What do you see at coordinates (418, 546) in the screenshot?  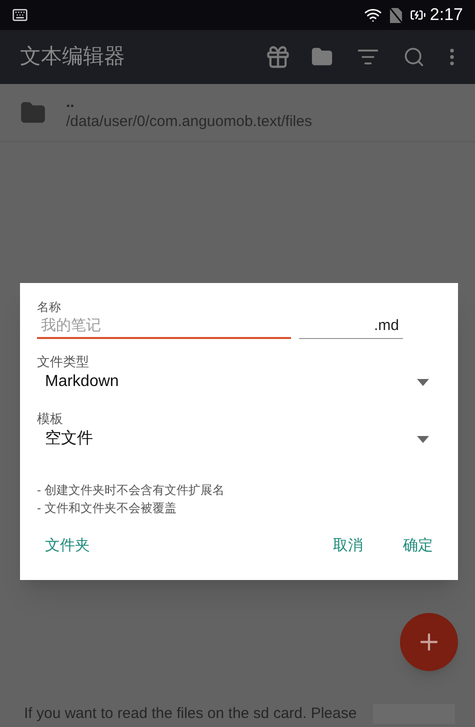 I see `dialog-button: 确定` at bounding box center [418, 546].